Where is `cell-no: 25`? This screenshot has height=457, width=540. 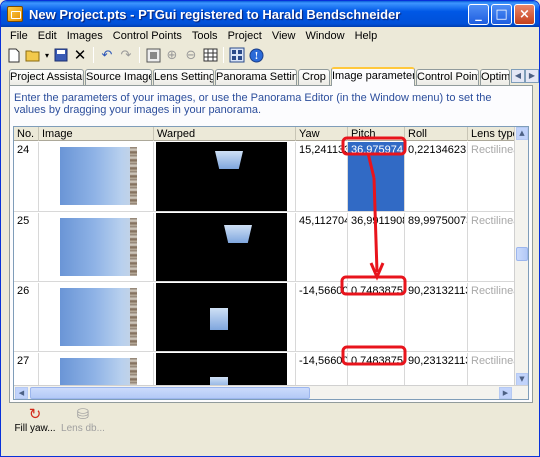 cell-no: 25 is located at coordinates (26, 247).